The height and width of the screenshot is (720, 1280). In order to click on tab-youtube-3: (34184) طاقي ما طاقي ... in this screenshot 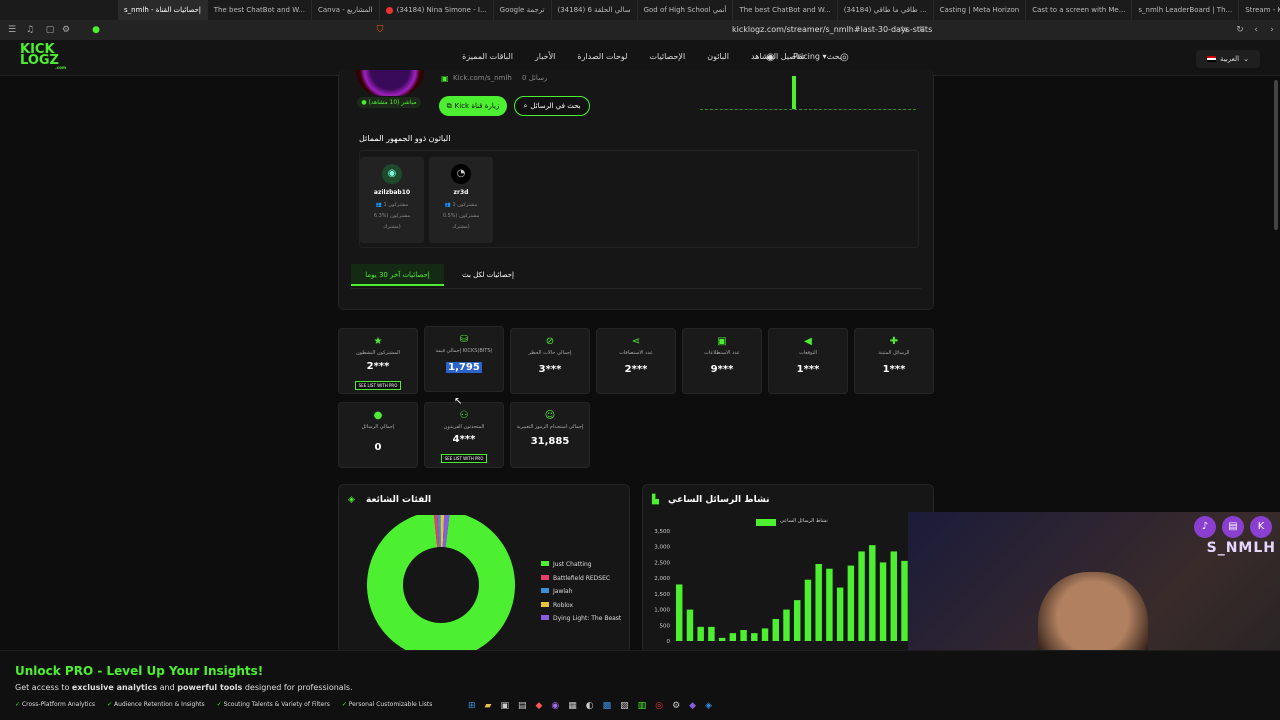, I will do `click(886, 10)`.